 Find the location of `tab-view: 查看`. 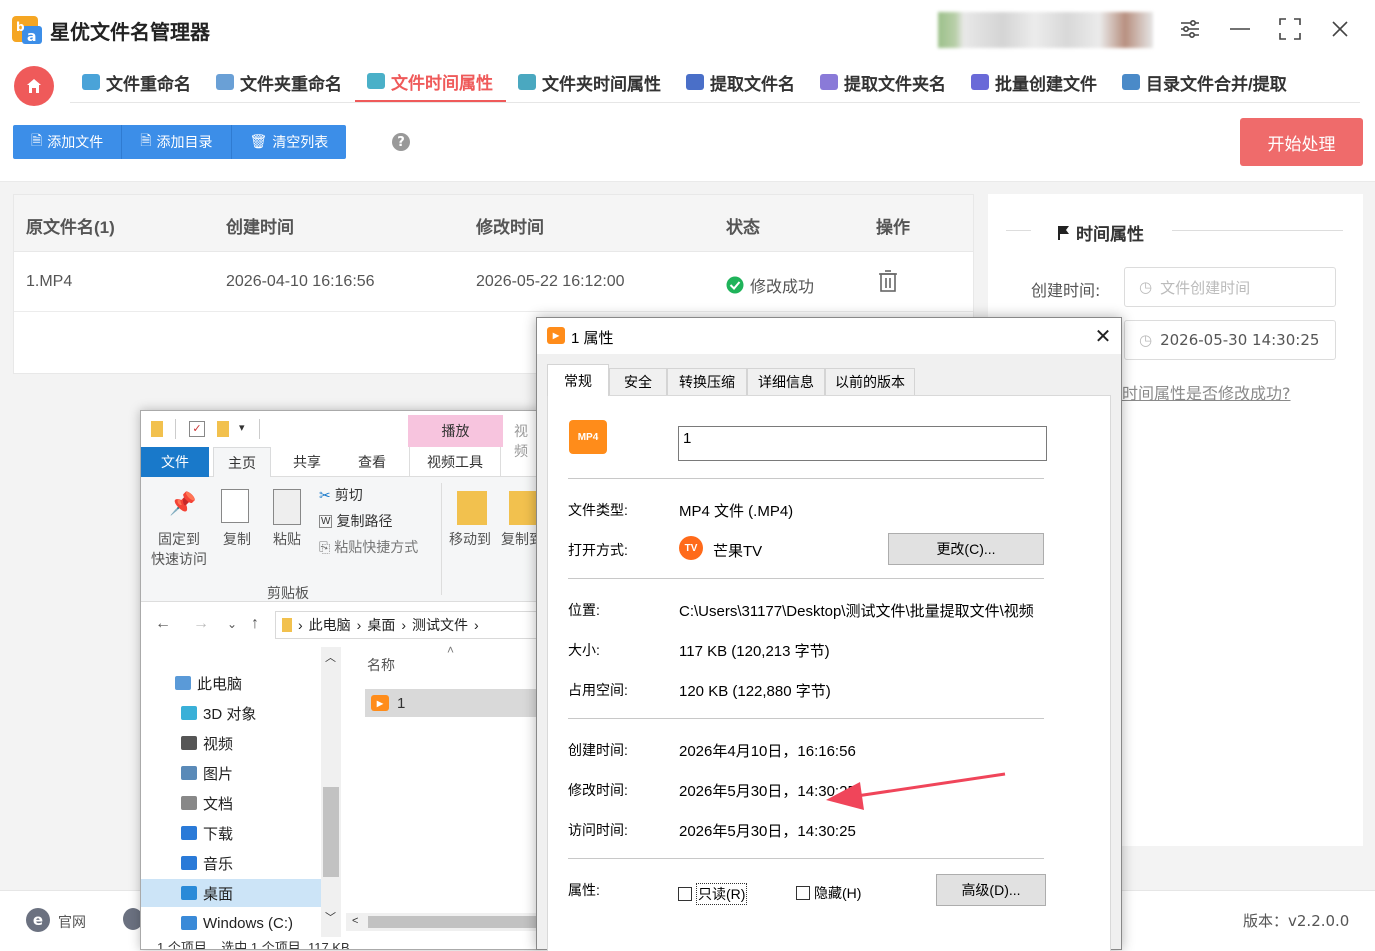

tab-view: 查看 is located at coordinates (372, 462).